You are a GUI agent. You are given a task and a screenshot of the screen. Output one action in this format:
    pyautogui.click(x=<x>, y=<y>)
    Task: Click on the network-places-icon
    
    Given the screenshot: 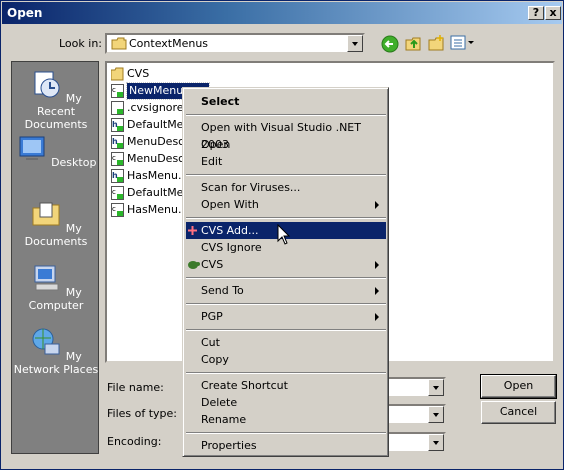 What is the action you would take?
    pyautogui.click(x=46, y=341)
    